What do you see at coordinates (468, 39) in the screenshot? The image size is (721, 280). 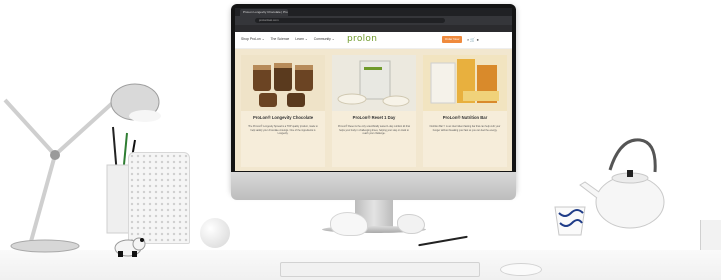 I see `search-icon: ⌕` at bounding box center [468, 39].